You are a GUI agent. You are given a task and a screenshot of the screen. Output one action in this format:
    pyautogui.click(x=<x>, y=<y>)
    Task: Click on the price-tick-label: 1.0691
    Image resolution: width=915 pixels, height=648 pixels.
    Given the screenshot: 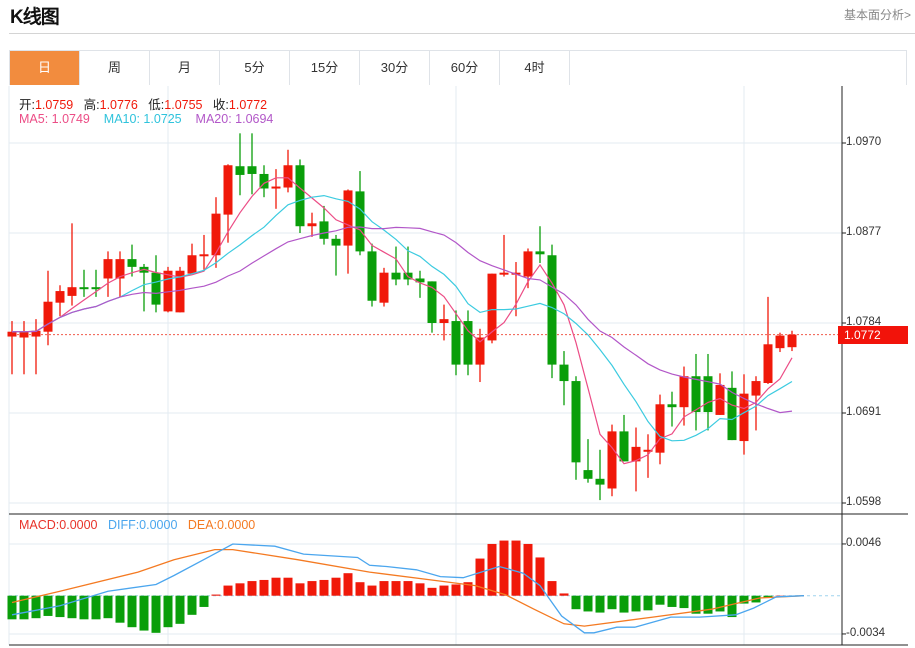 What is the action you would take?
    pyautogui.click(x=864, y=412)
    